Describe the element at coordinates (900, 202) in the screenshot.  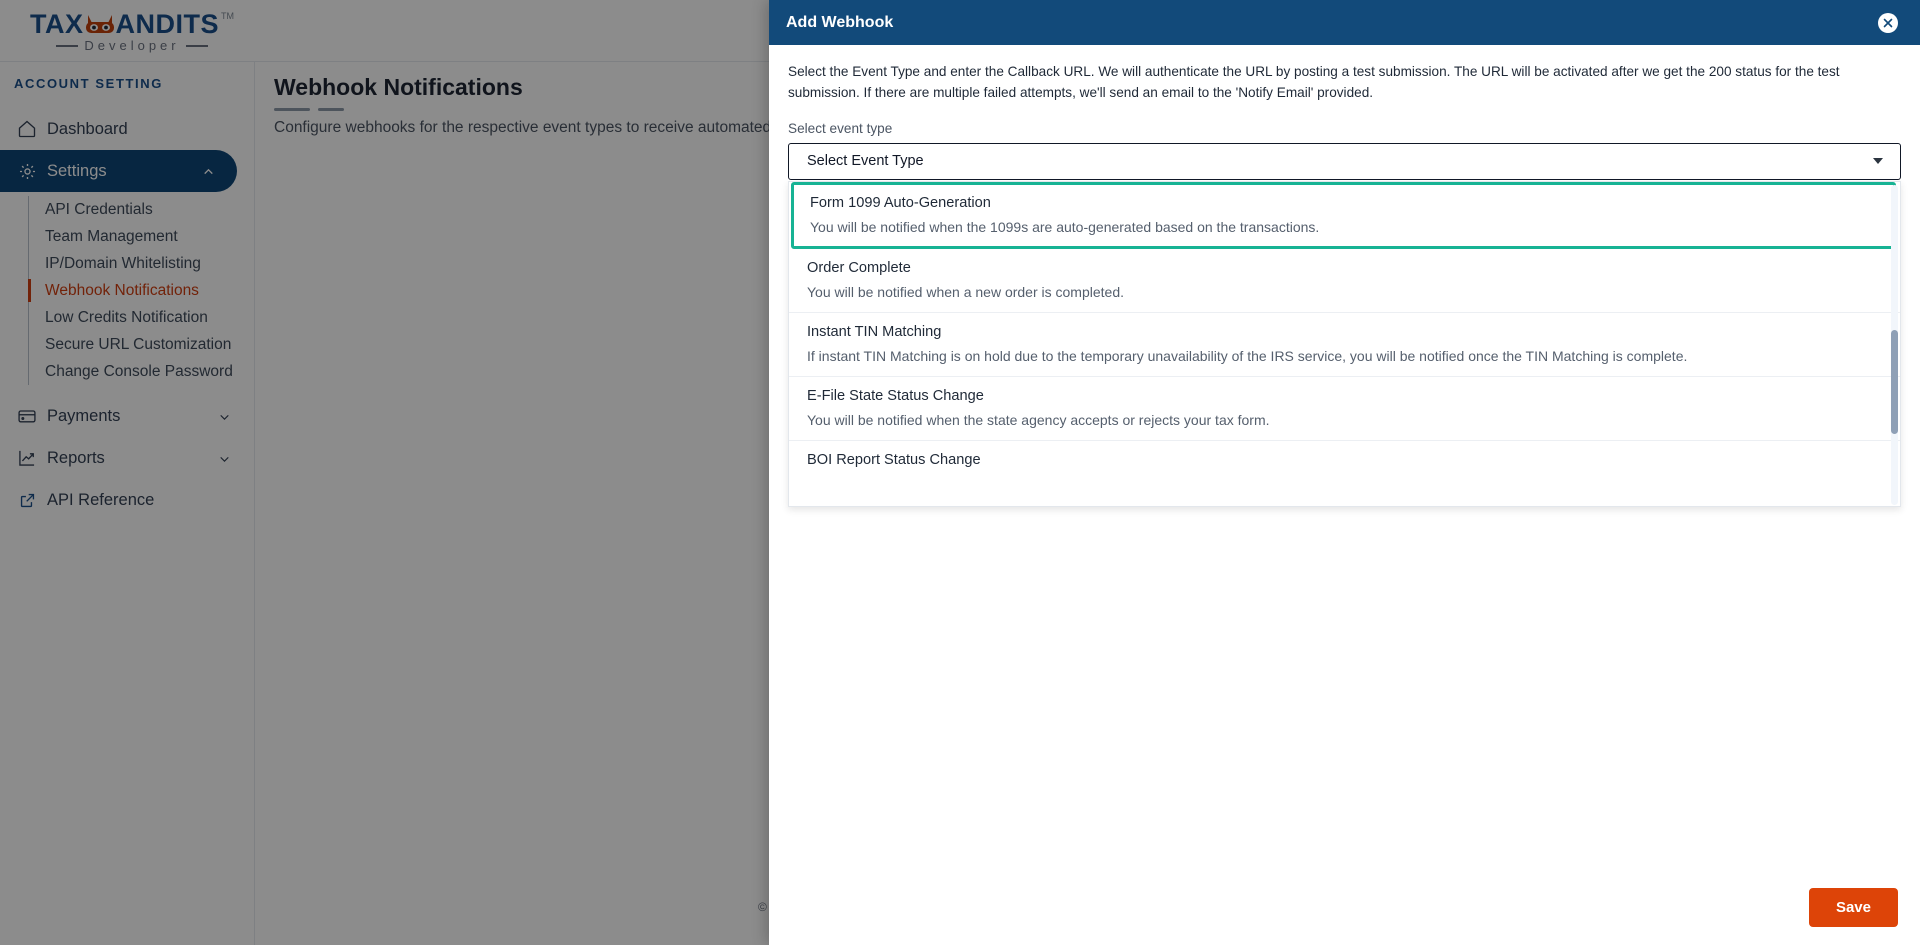
I see `dropdown-option-title: Form 1099 Auto-Generation` at that location.